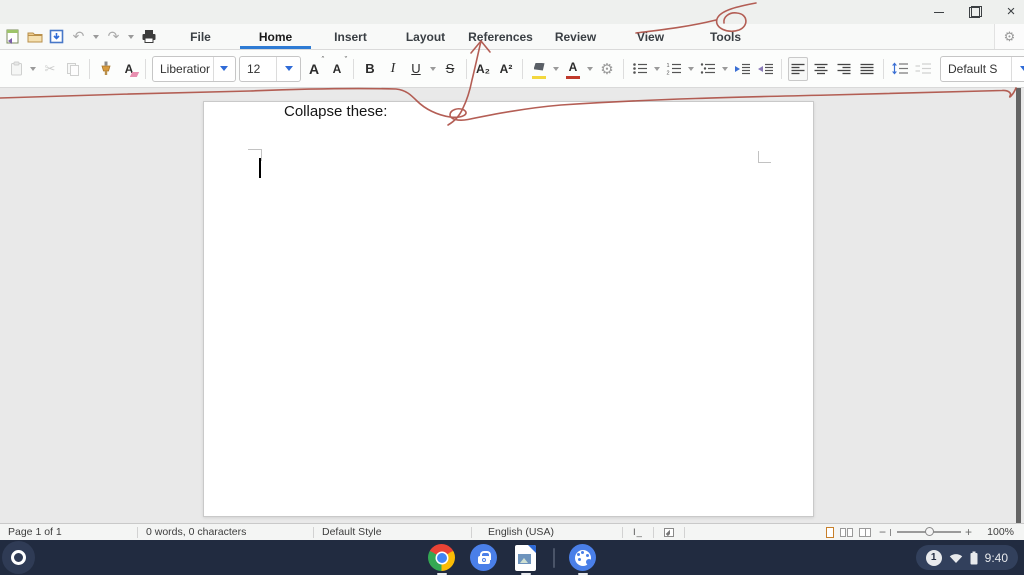 The width and height of the screenshot is (1024, 575). What do you see at coordinates (765, 69) in the screenshot?
I see `decrease-indent-button` at bounding box center [765, 69].